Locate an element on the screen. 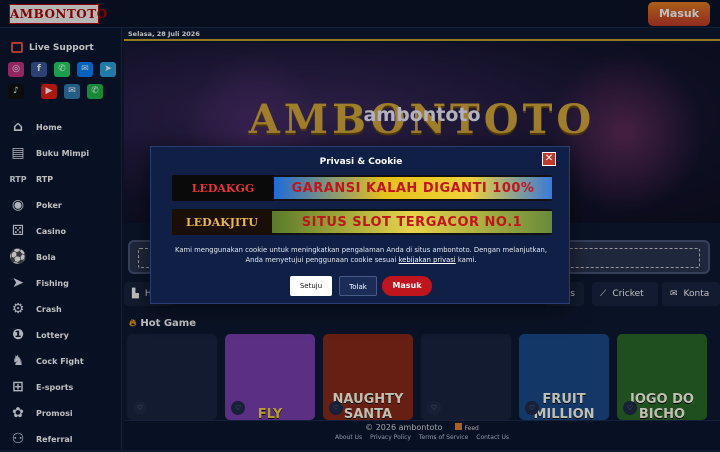  ad-banner-ledakgg: LEDAKGG GARANSI KALAH DIGANTI 100% is located at coordinates (362, 188).